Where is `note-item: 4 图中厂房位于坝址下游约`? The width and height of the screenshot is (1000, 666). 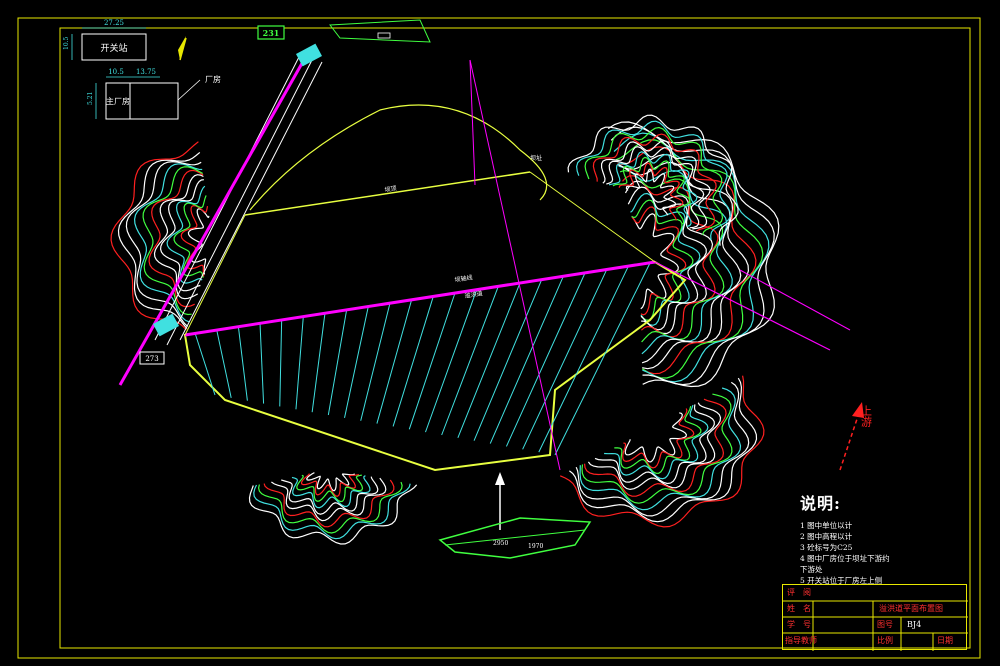 note-item: 4 图中厂房位于坝址下游约 is located at coordinates (845, 558).